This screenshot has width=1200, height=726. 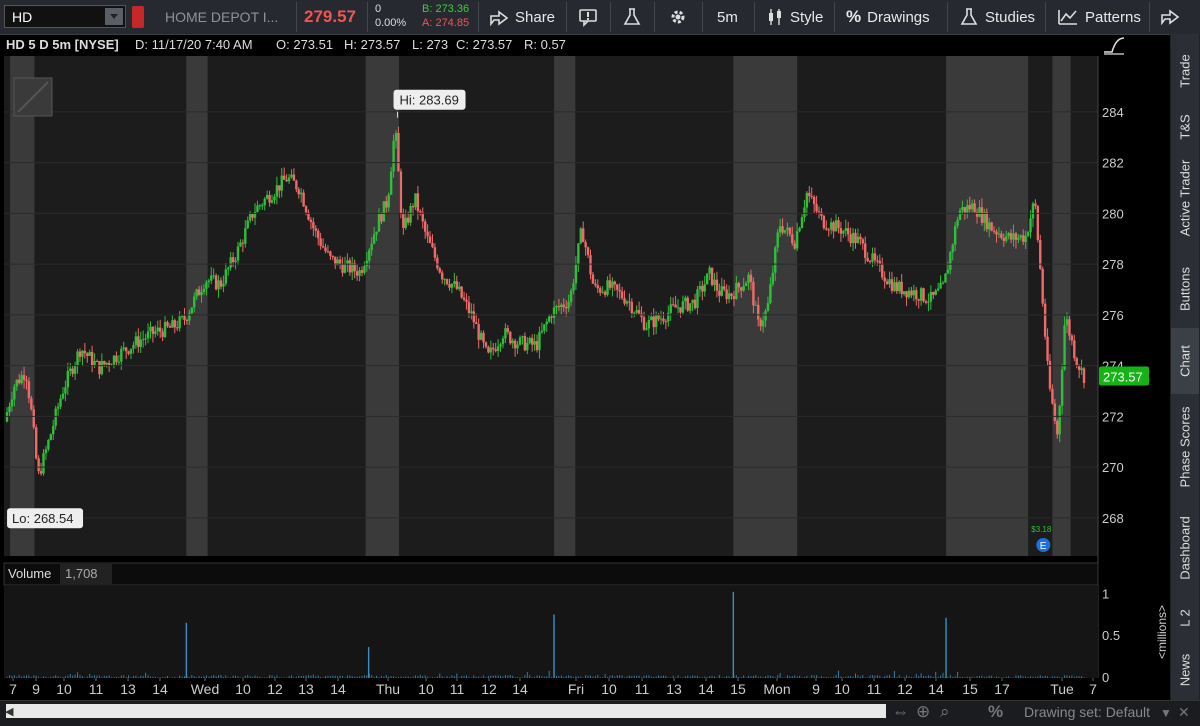 What do you see at coordinates (535, 17) in the screenshot?
I see `share-label: Share` at bounding box center [535, 17].